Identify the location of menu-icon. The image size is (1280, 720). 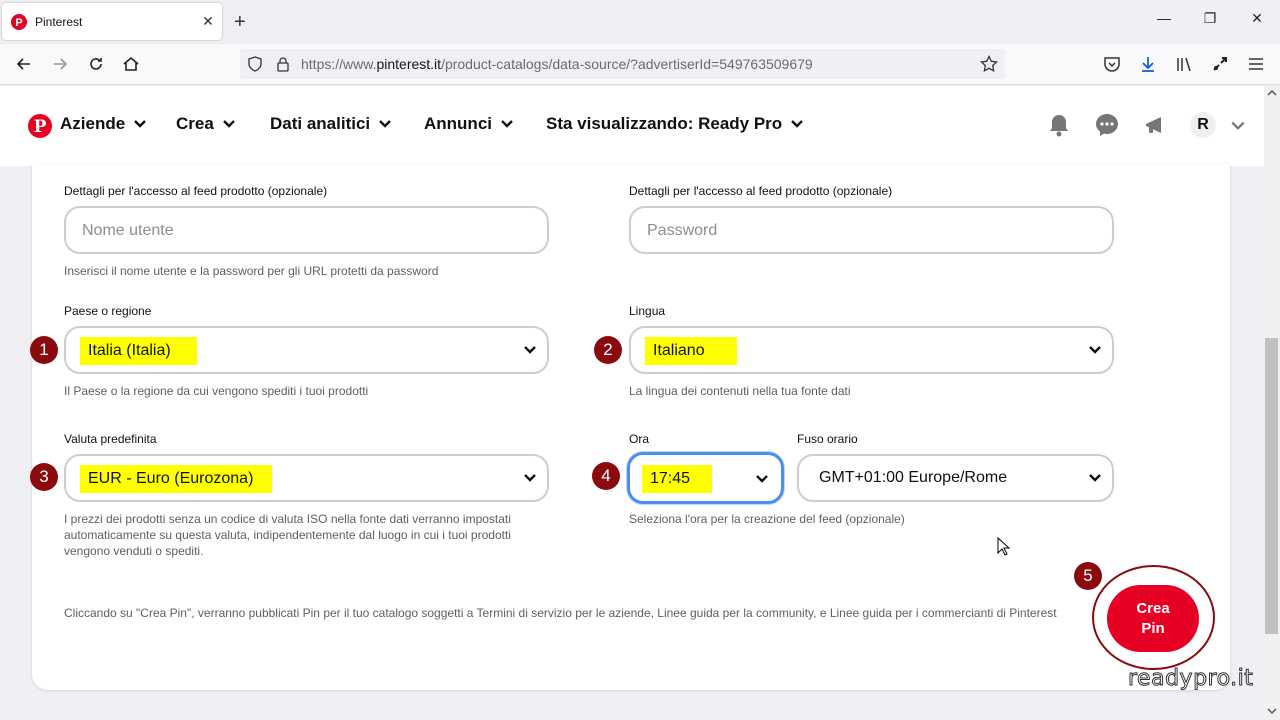
(1256, 64).